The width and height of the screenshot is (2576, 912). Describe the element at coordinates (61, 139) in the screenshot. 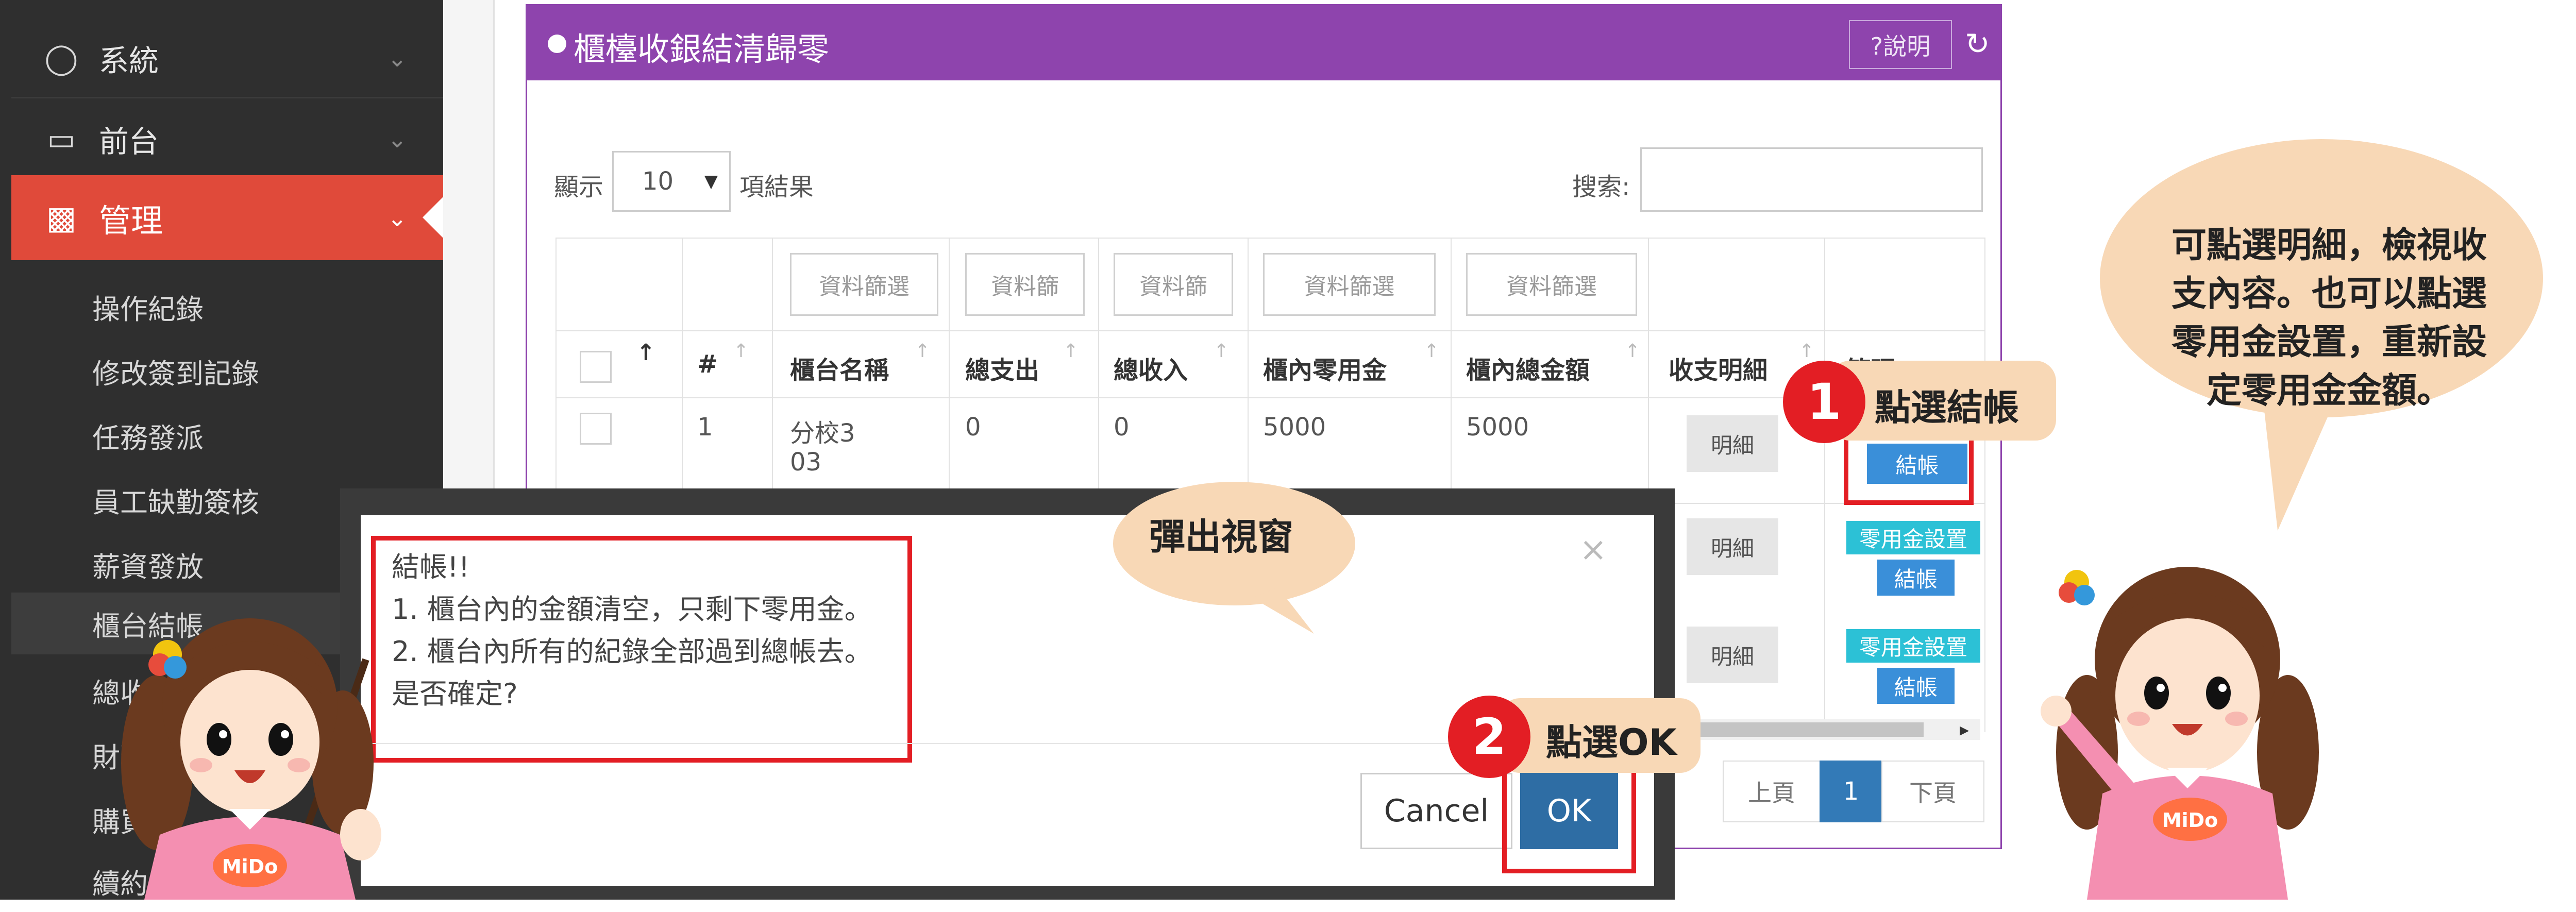

I see `monitor-icon: ▭` at that location.